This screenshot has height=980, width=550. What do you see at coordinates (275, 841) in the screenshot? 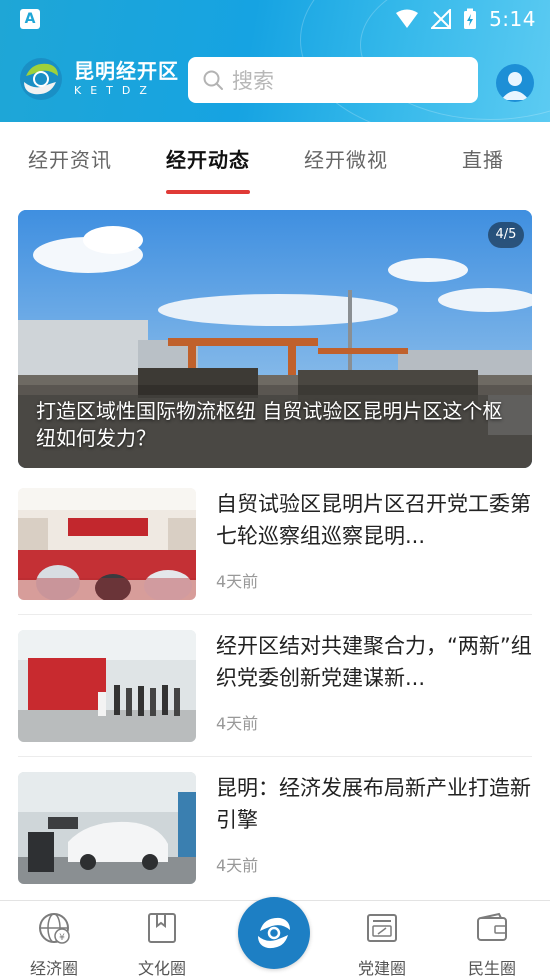
I see `news-item: 昆明：经济发展布局新产业打造新引擎 4天前` at bounding box center [275, 841].